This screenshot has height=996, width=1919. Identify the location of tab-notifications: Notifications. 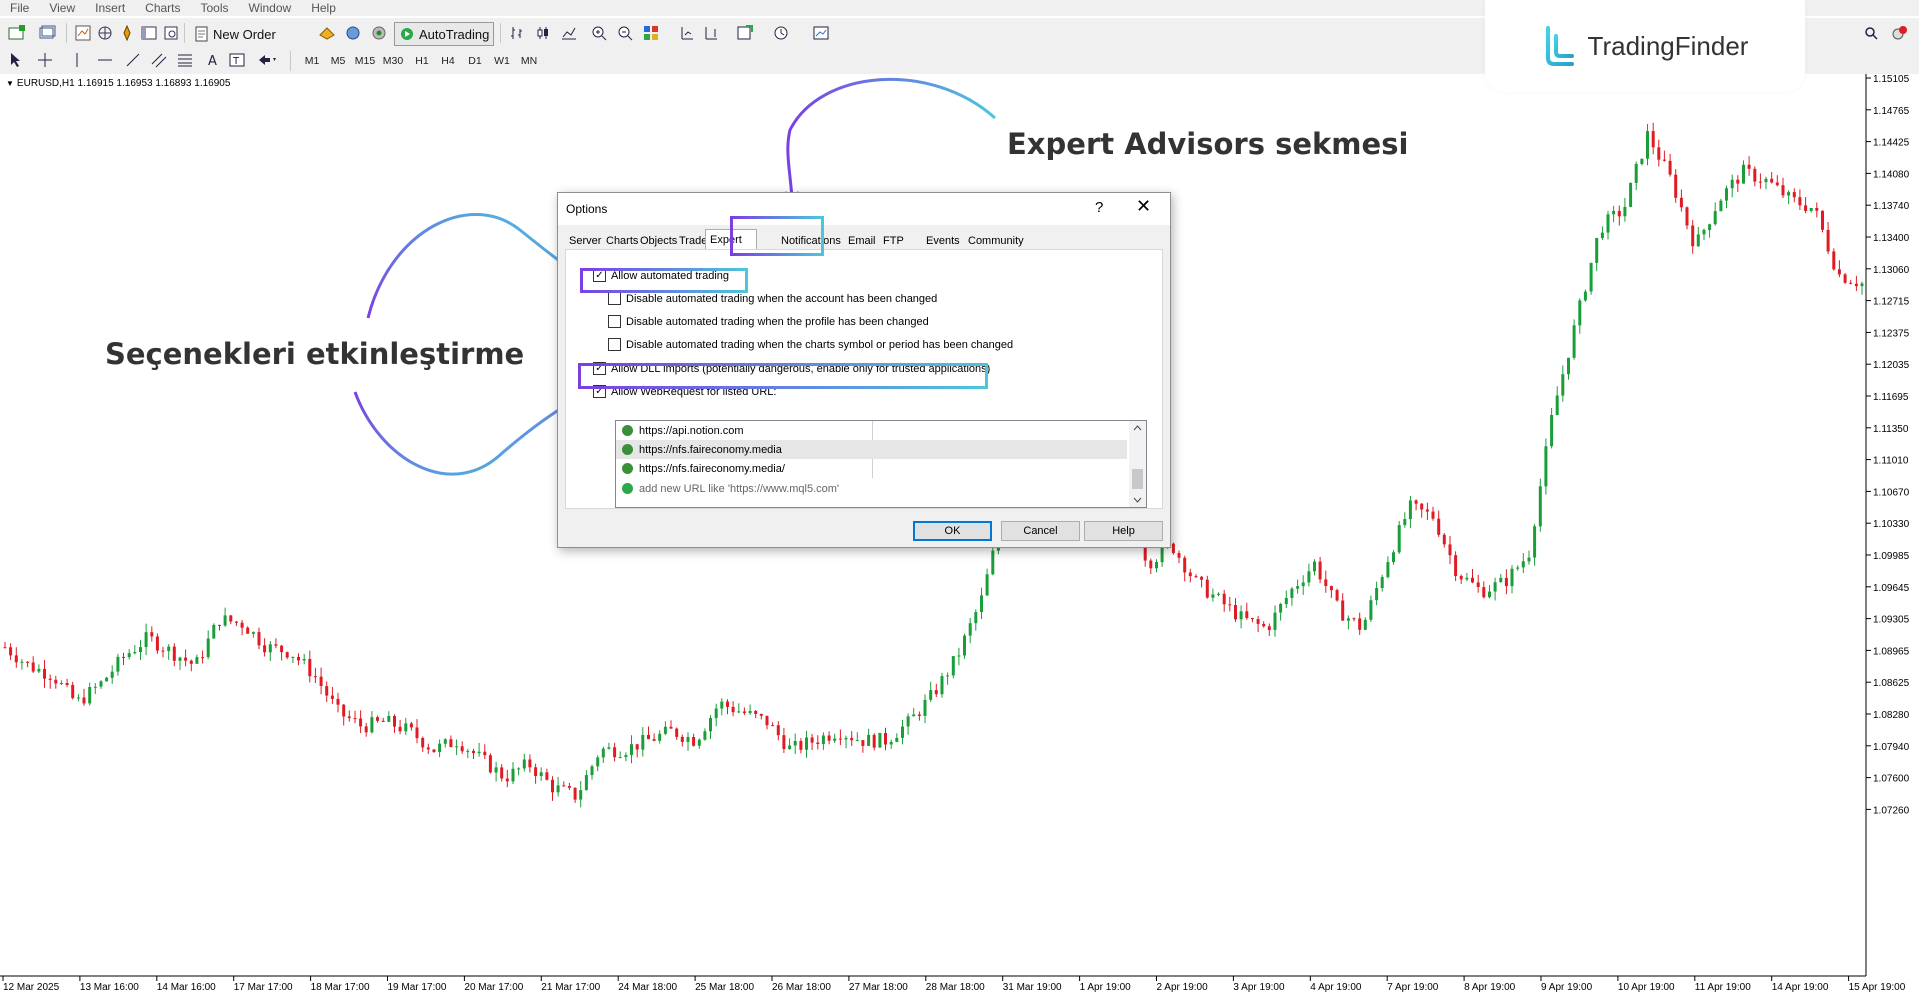
(811, 241).